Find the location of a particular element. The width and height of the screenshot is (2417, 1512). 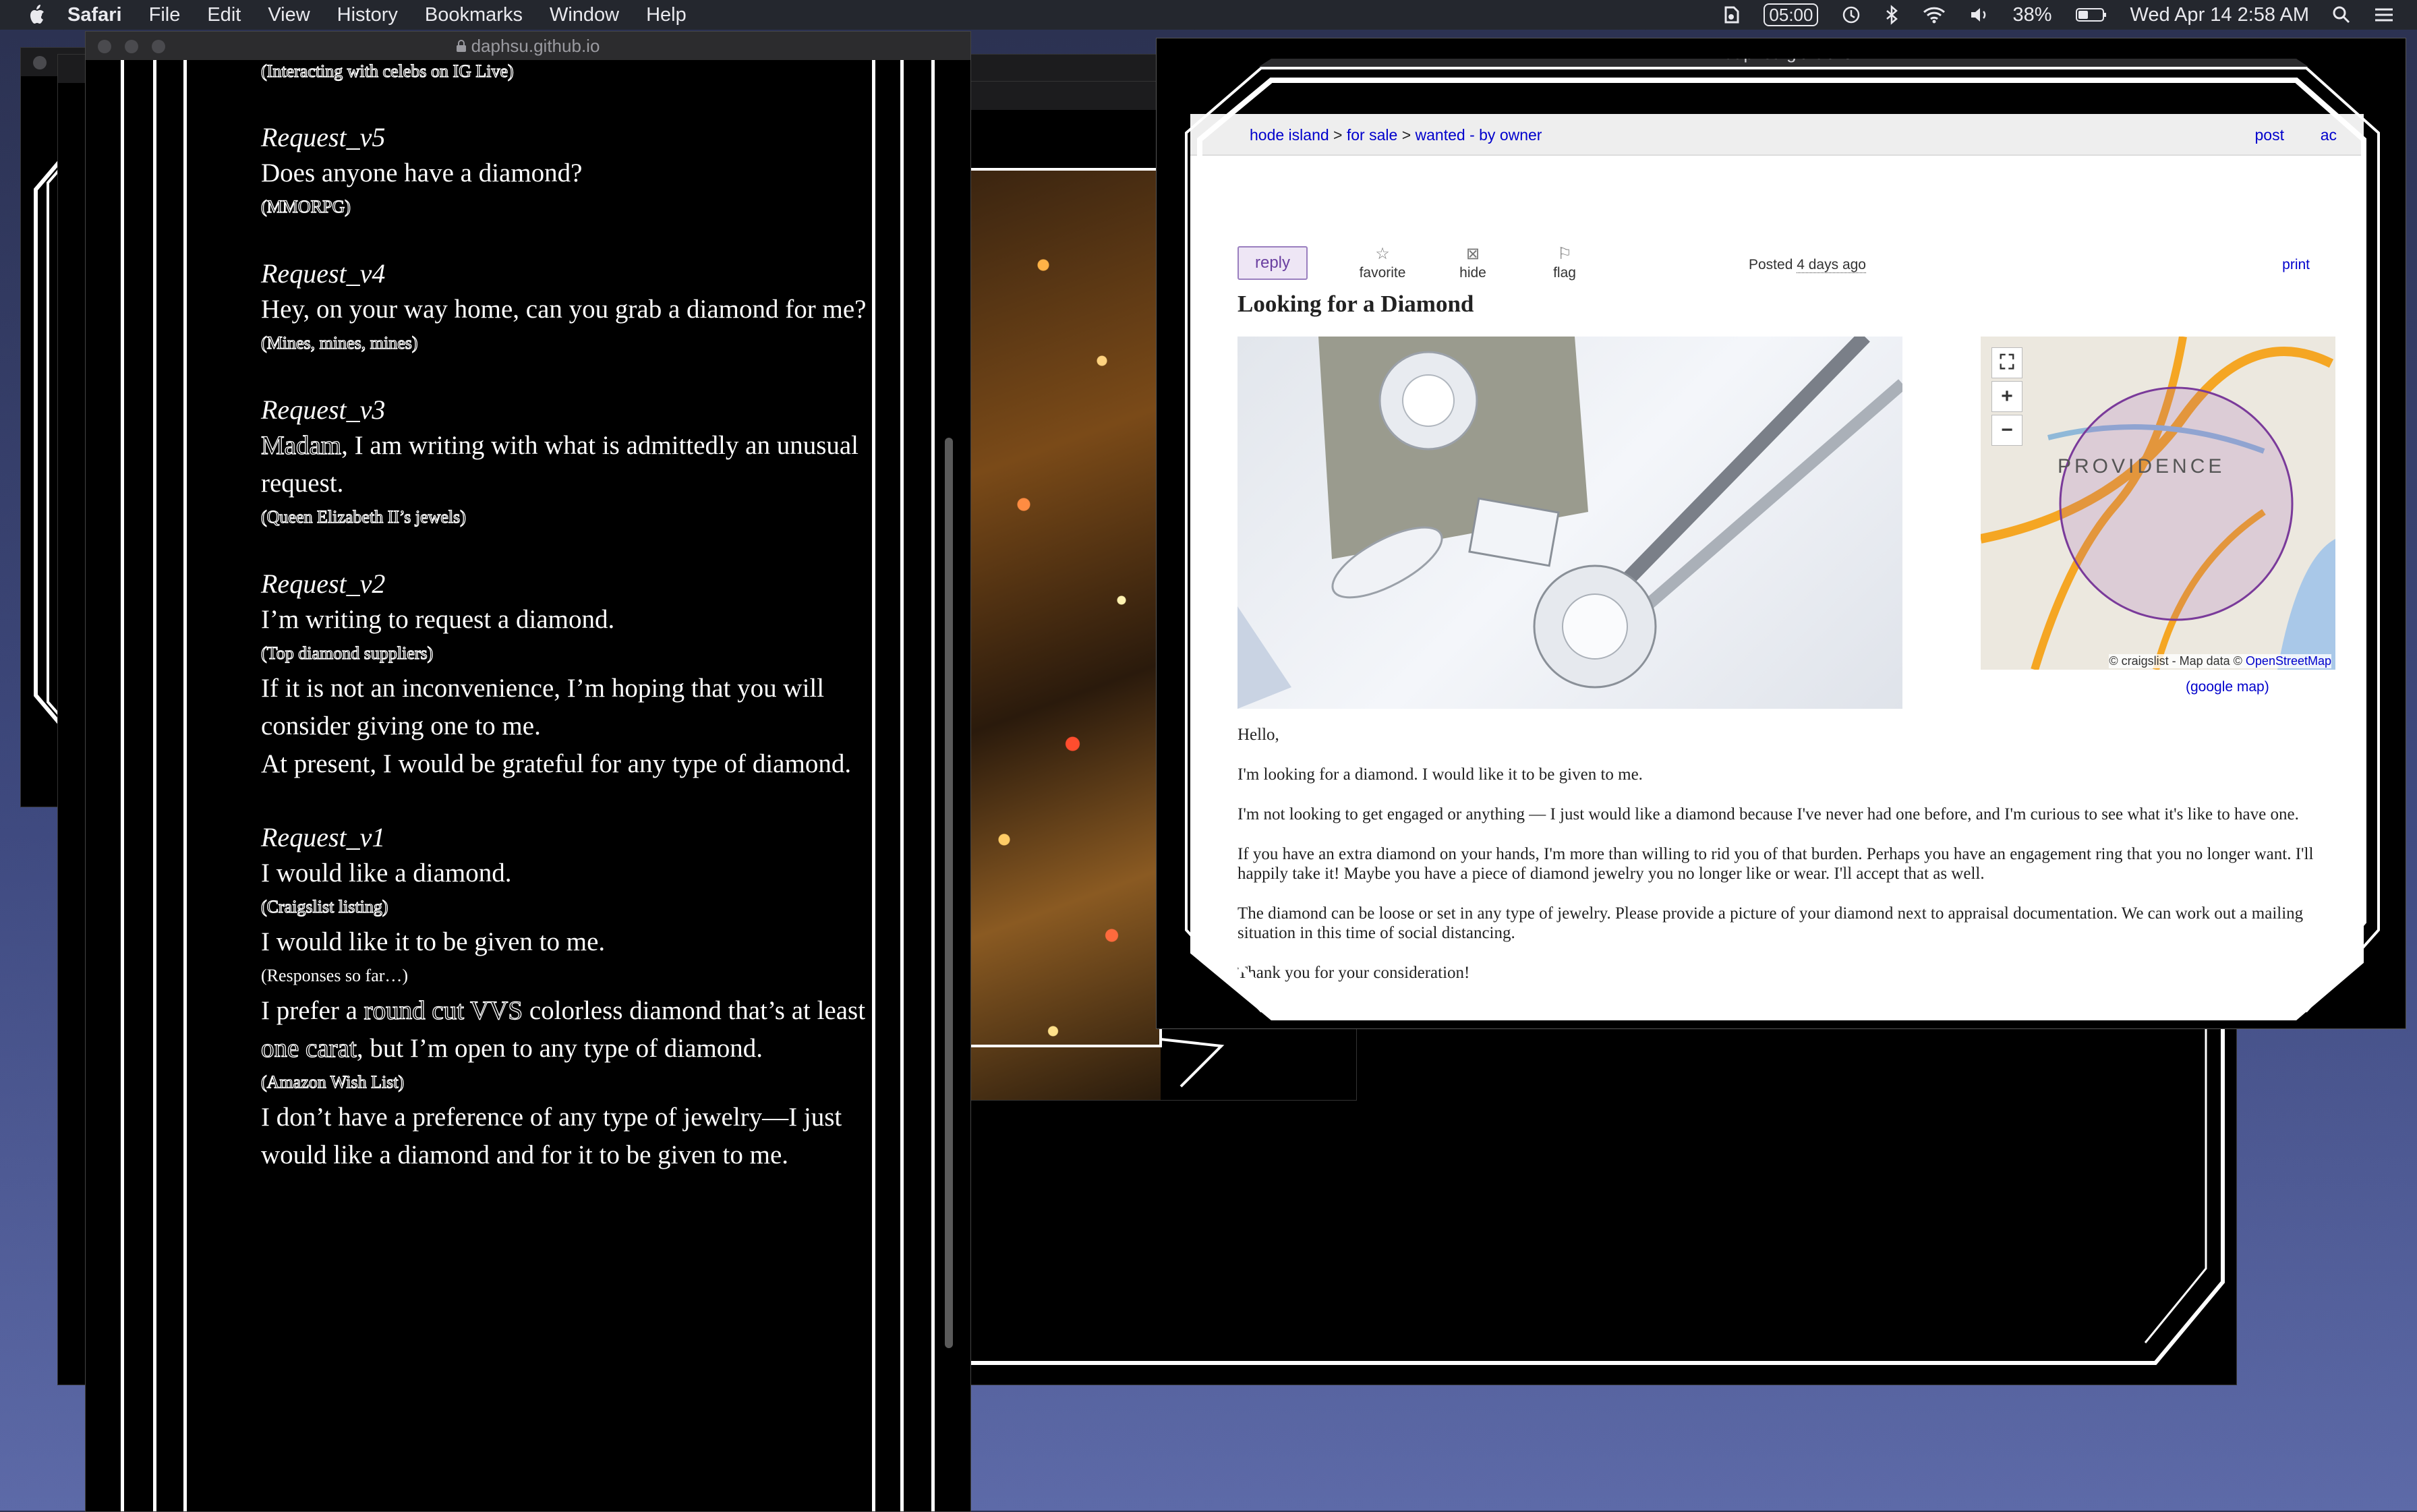

scrollbar is located at coordinates (949, 893).